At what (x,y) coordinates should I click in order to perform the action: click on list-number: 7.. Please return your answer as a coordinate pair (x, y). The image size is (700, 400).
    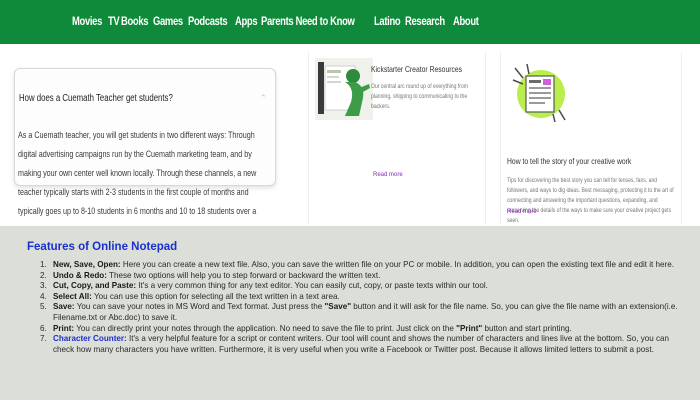
    Looking at the image, I should click on (43, 339).